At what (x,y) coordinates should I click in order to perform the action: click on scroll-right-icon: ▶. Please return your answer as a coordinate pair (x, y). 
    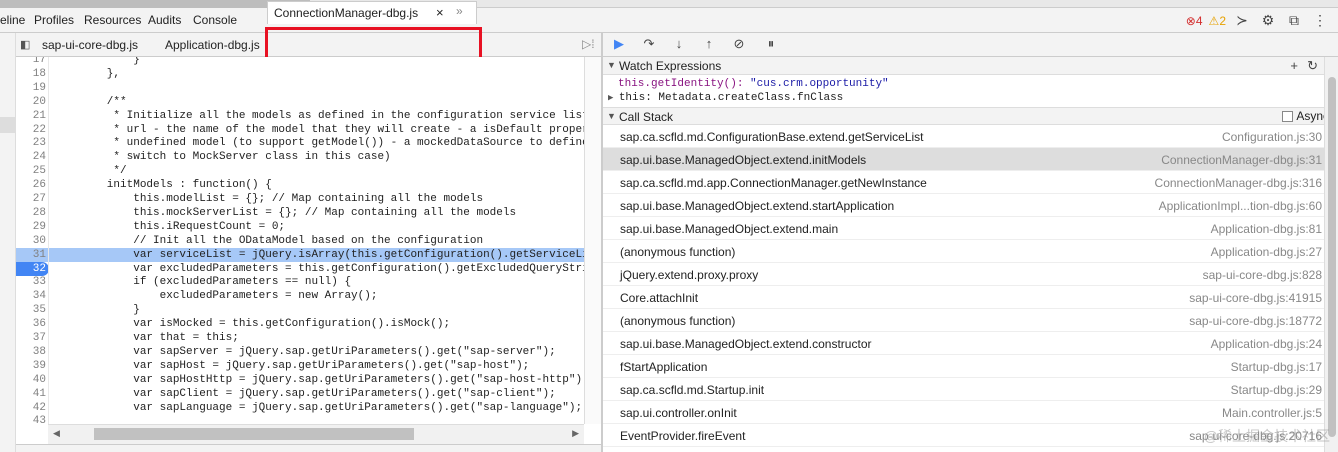
    Looking at the image, I should click on (575, 433).